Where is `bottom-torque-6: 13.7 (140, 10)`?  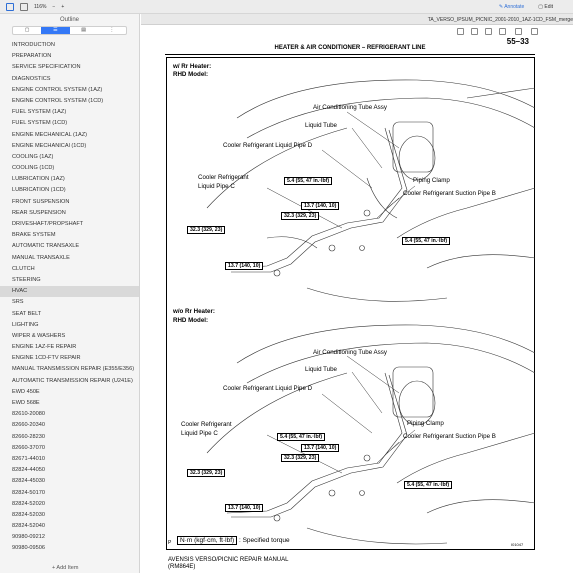 bottom-torque-6: 13.7 (140, 10) is located at coordinates (244, 508).